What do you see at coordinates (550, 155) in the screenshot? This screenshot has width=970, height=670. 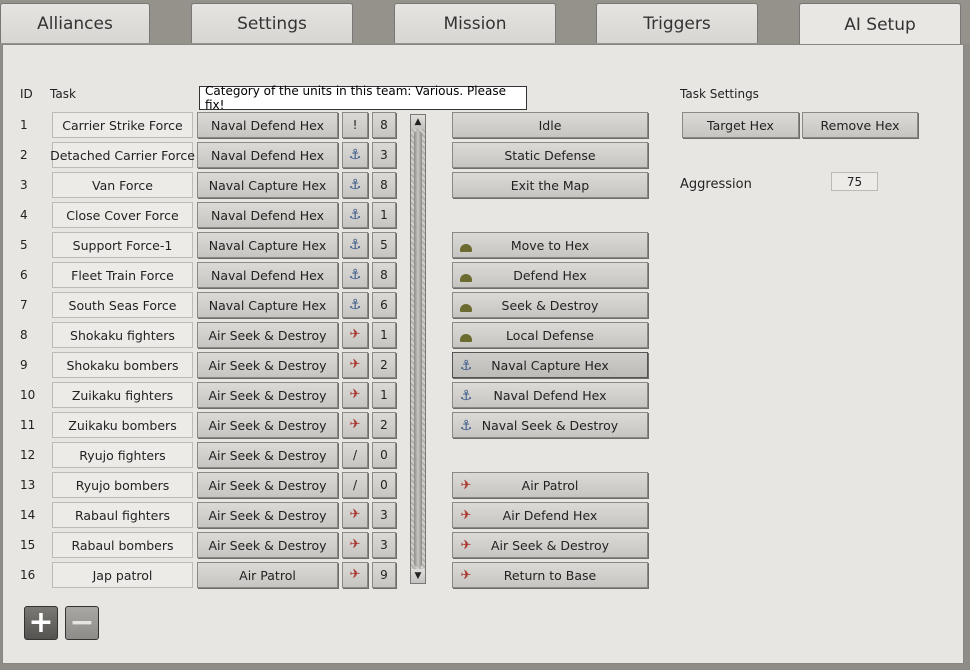 I see `task-option-button: Static Defense` at bounding box center [550, 155].